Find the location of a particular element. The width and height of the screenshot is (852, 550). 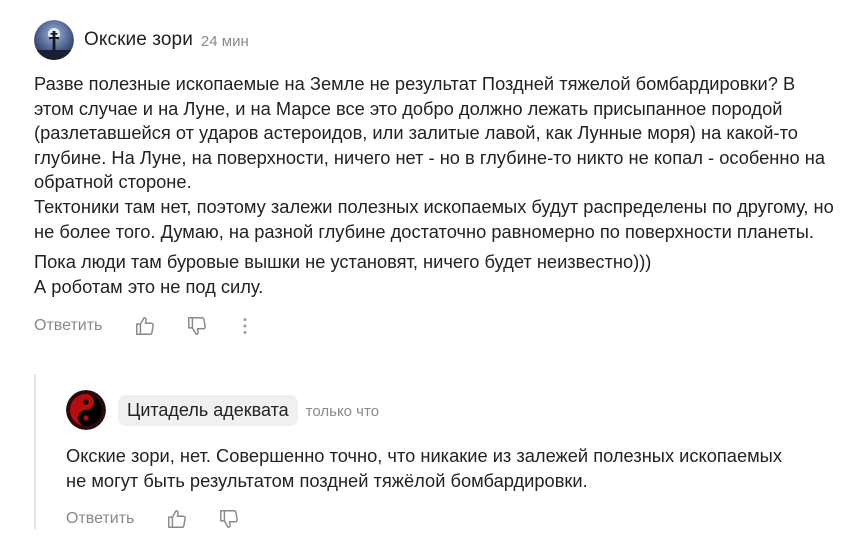

author-name: Окские зори is located at coordinates (138, 40).